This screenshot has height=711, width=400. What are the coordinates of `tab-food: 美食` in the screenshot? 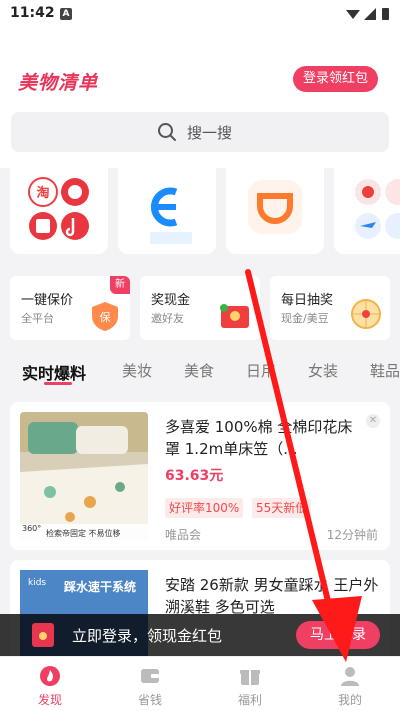 It's located at (199, 370).